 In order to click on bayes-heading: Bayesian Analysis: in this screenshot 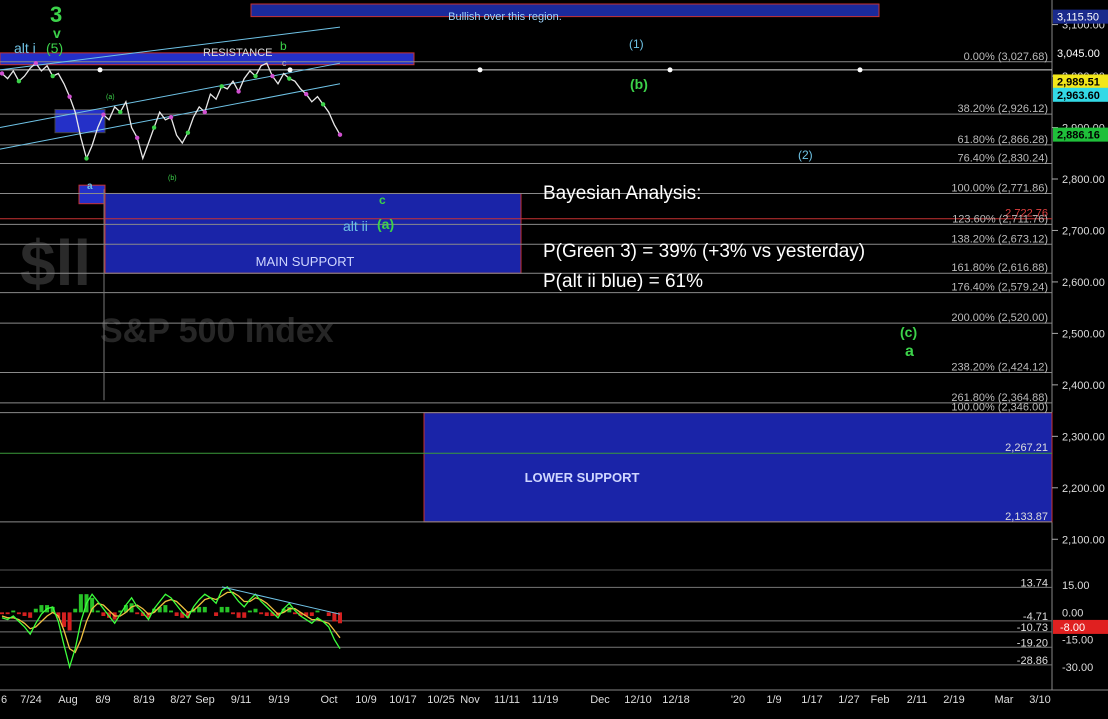, I will do `click(622, 193)`.